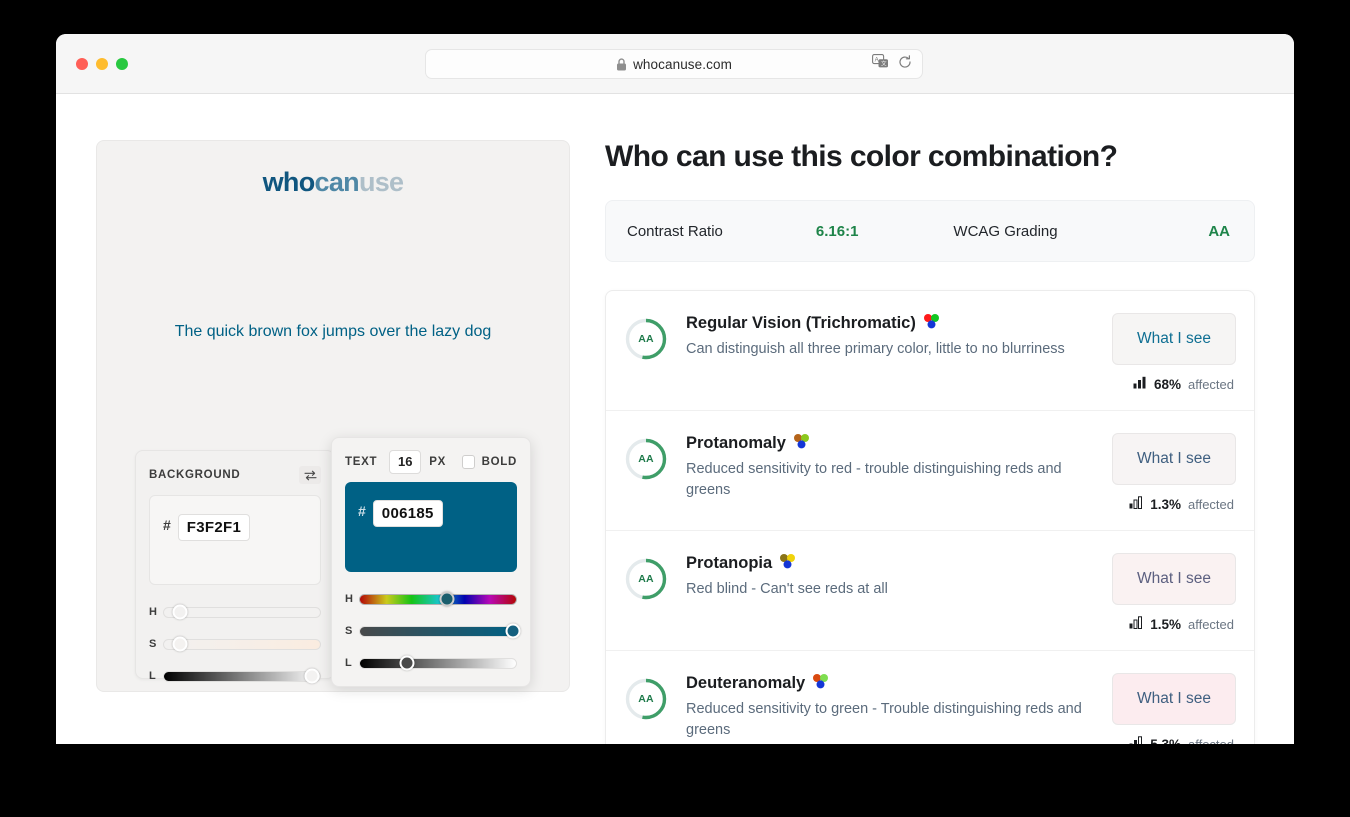  I want to click on background-lightness-slider: L, so click(235, 676).